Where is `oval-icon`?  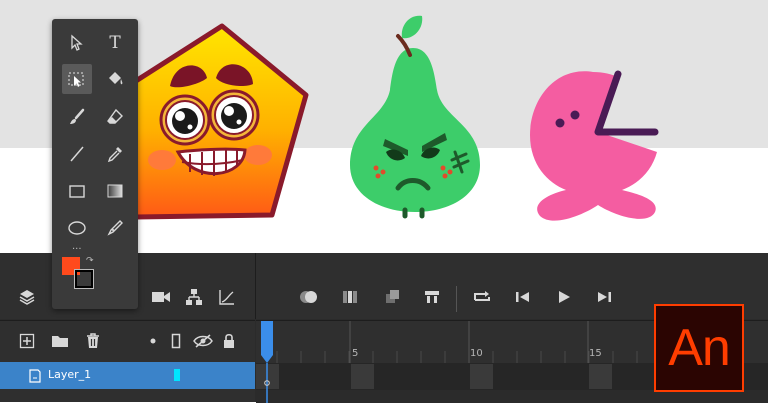 oval-icon is located at coordinates (77, 228).